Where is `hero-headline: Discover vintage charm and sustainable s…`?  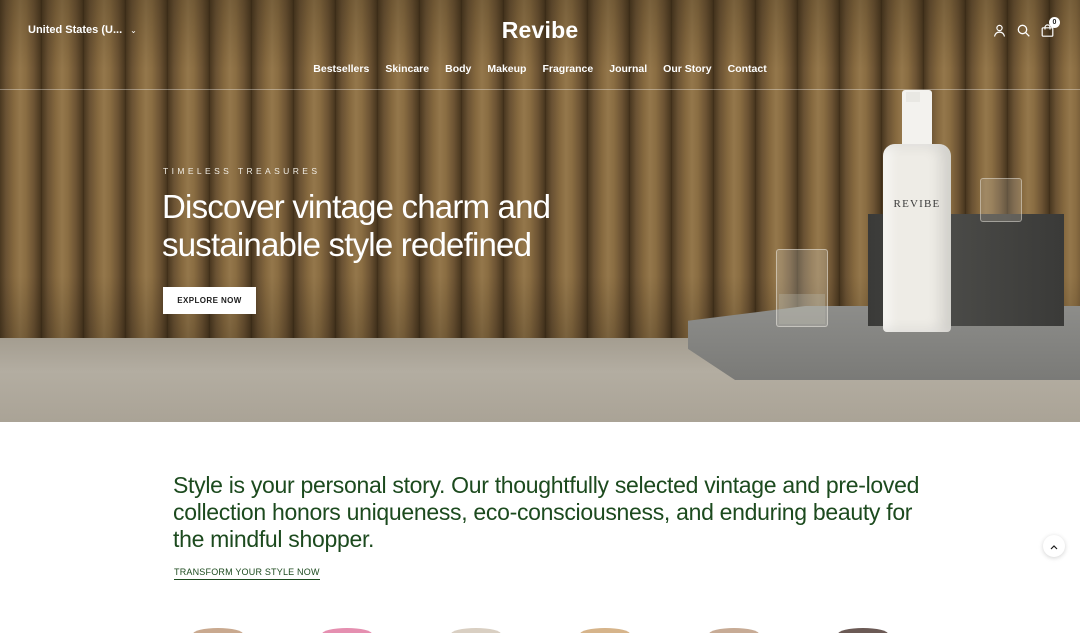 hero-headline: Discover vintage charm and sustainable s… is located at coordinates (356, 225).